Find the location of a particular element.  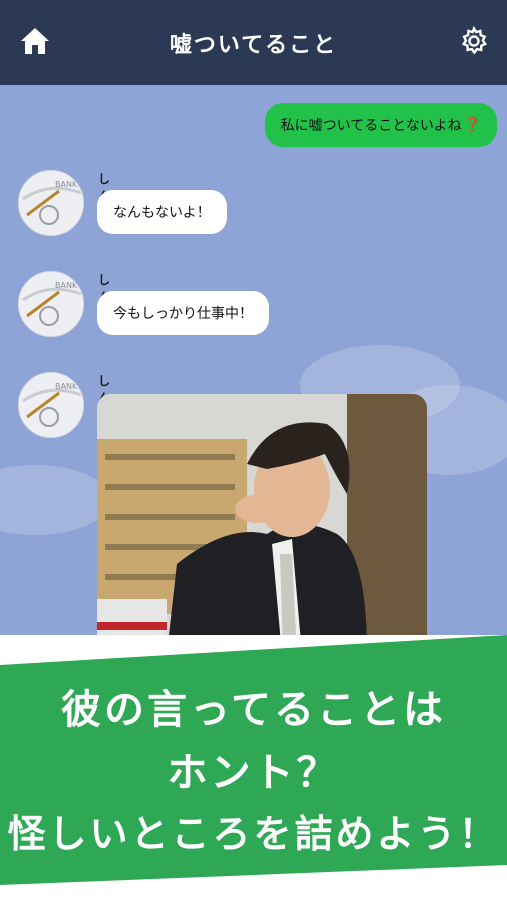

banner-line-2: ホント？ is located at coordinates (253, 773).